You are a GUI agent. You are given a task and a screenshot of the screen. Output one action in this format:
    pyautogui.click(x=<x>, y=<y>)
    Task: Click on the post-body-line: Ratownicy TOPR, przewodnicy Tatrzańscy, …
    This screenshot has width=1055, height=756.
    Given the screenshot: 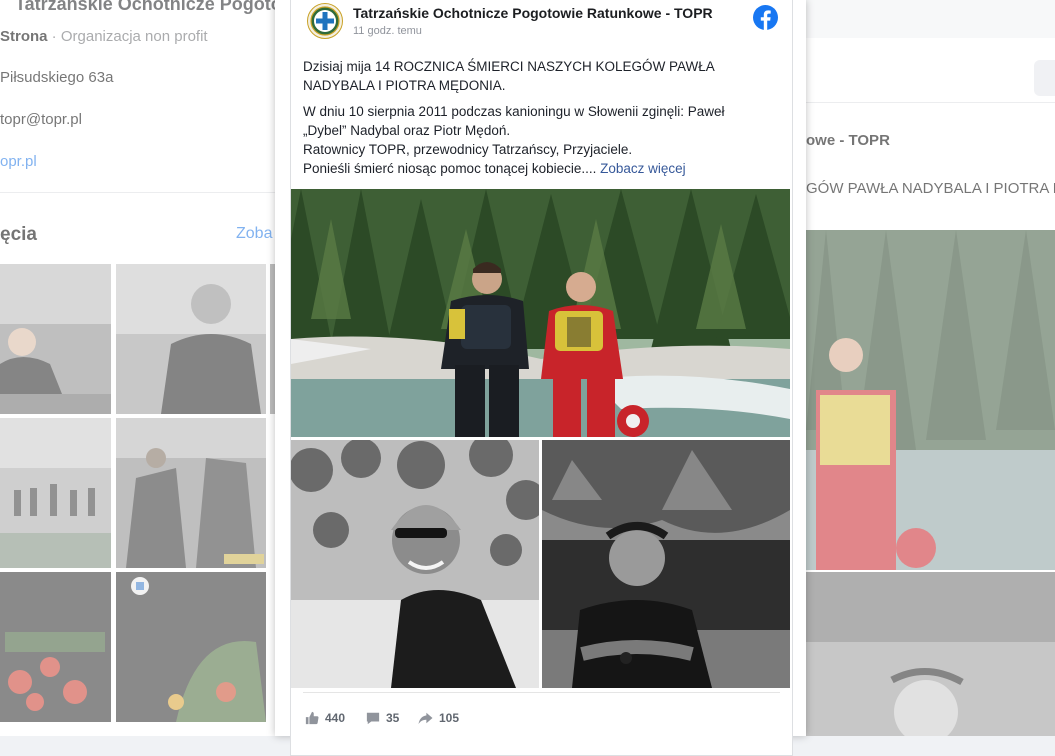 What is the action you would take?
    pyautogui.click(x=468, y=149)
    